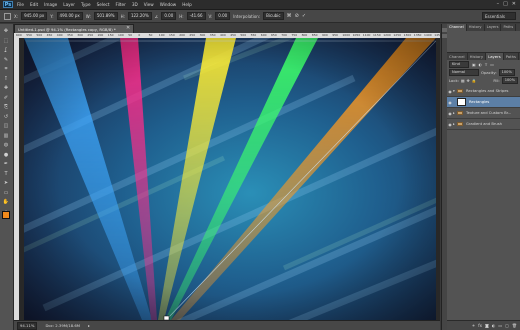 The width and height of the screenshot is (520, 330). Describe the element at coordinates (243, 35) in the screenshot. I see `ruler-tick-label: 500` at that location.